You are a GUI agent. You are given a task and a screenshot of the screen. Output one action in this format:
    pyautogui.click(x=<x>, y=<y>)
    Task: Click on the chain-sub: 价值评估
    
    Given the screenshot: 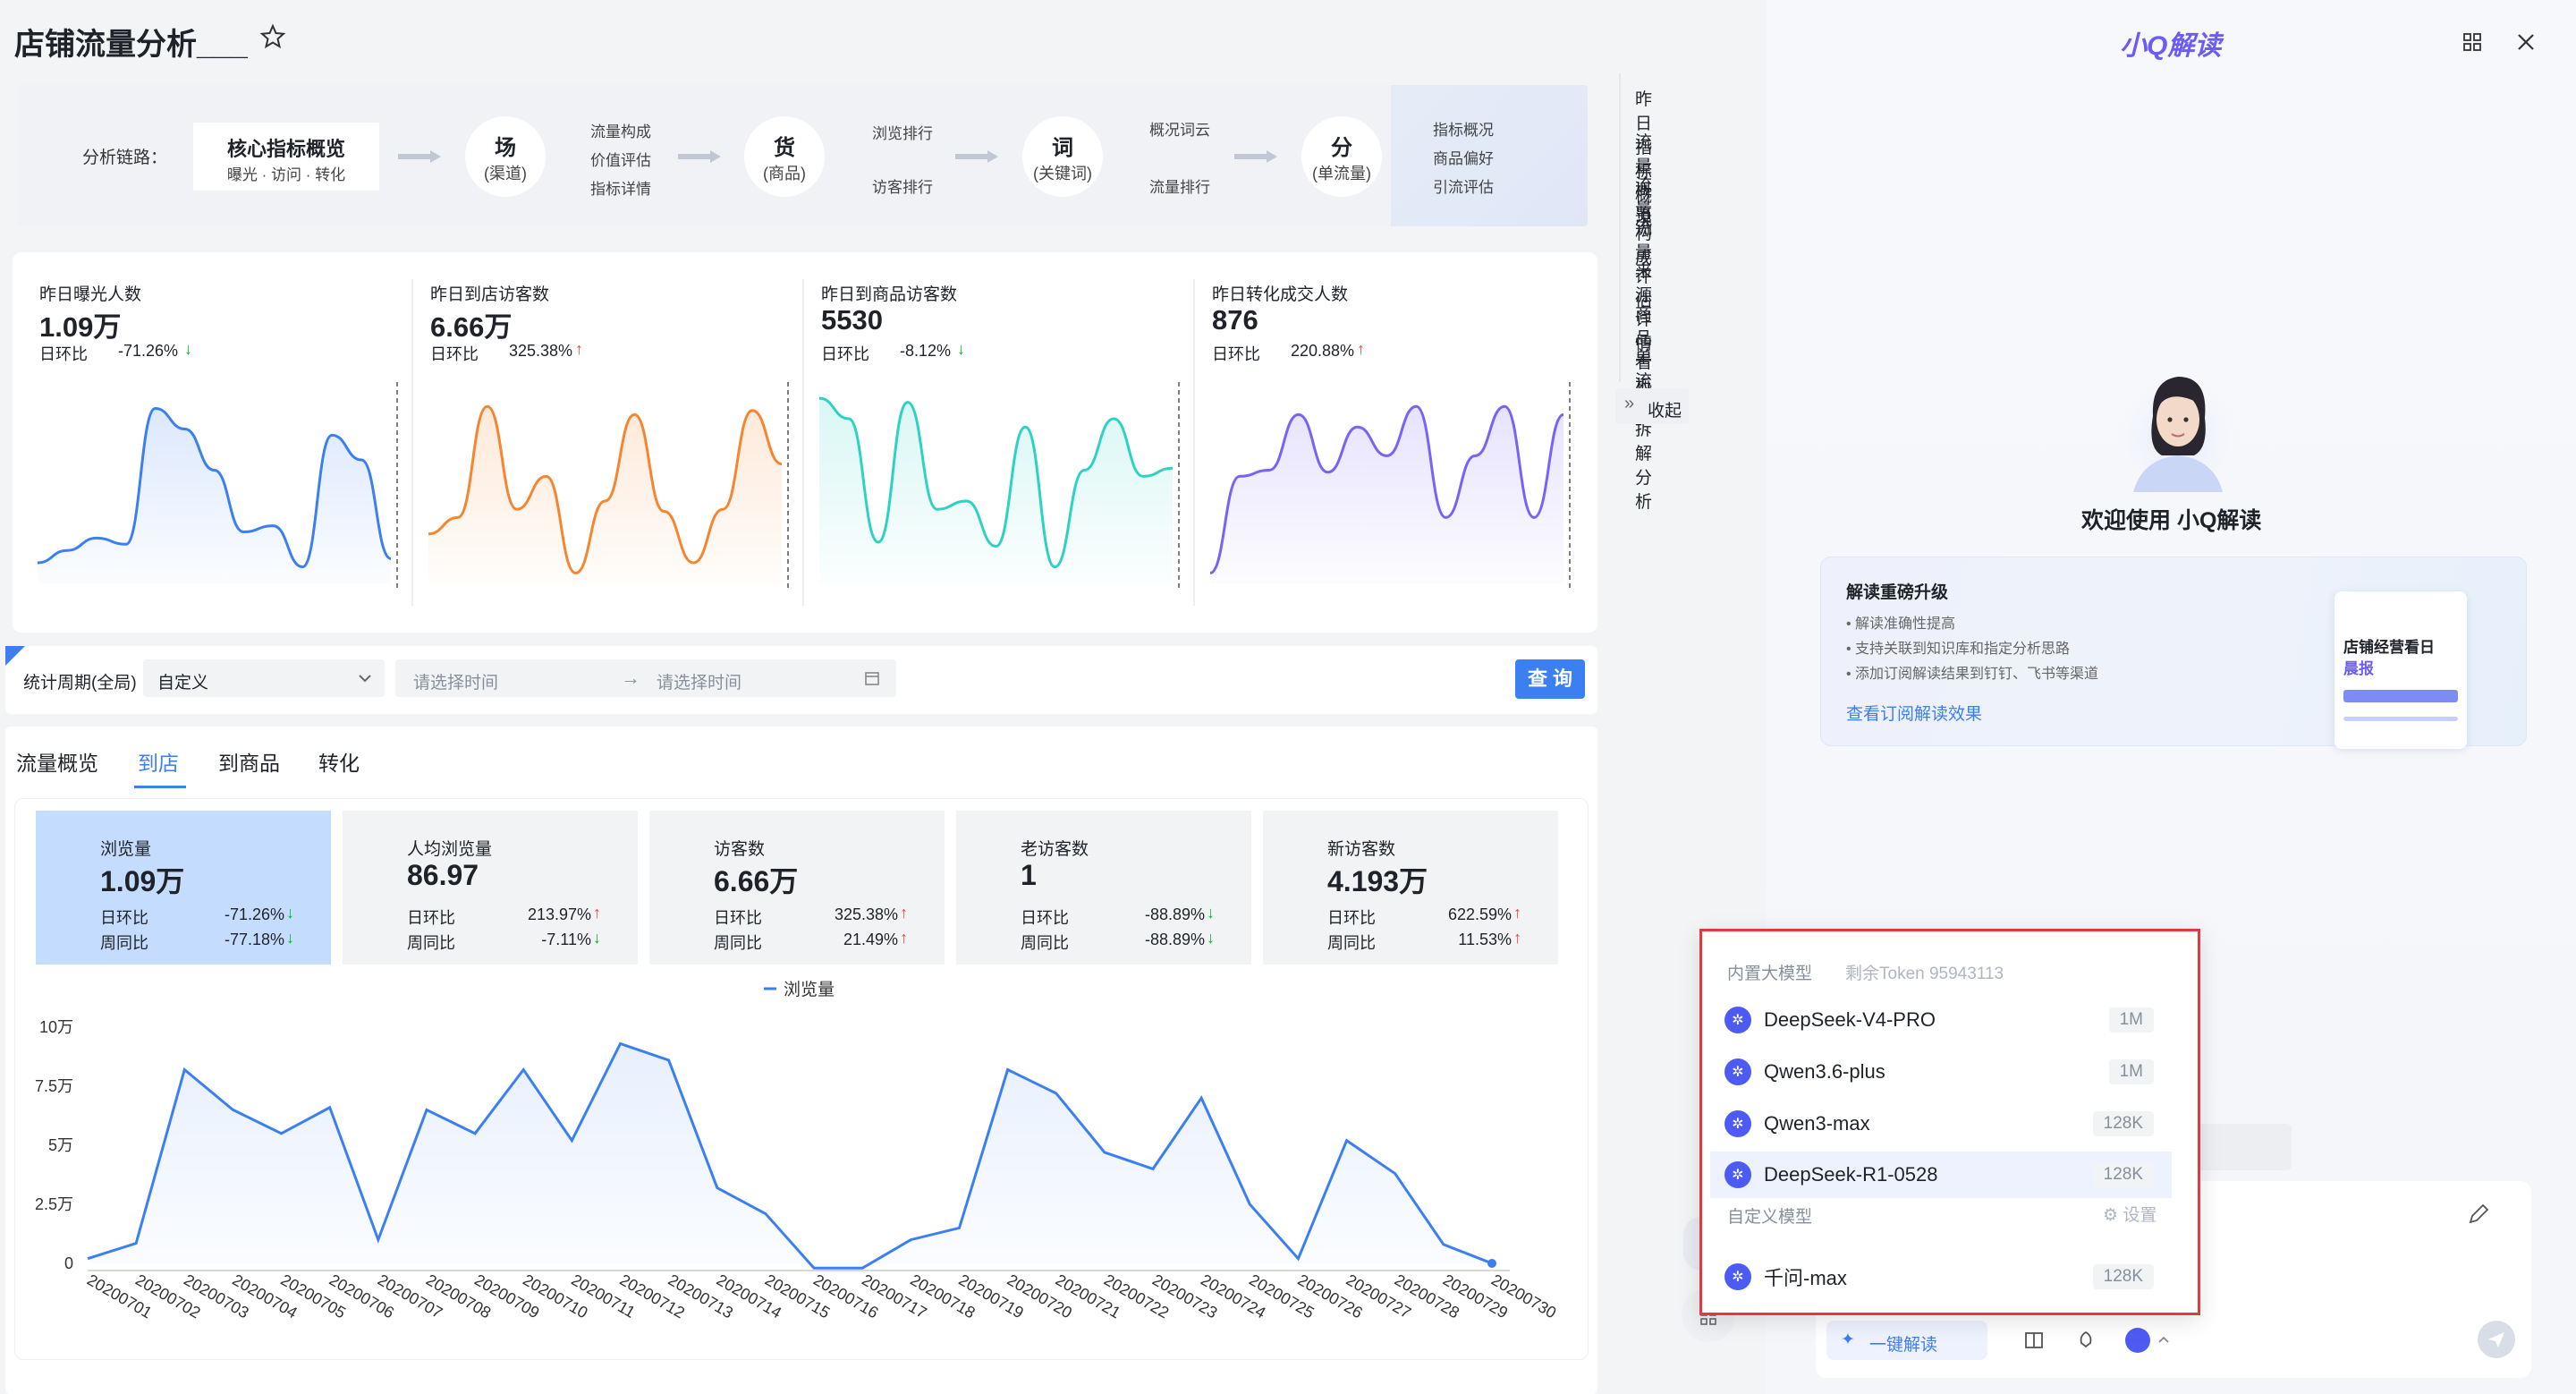 What is the action you would take?
    pyautogui.click(x=620, y=159)
    